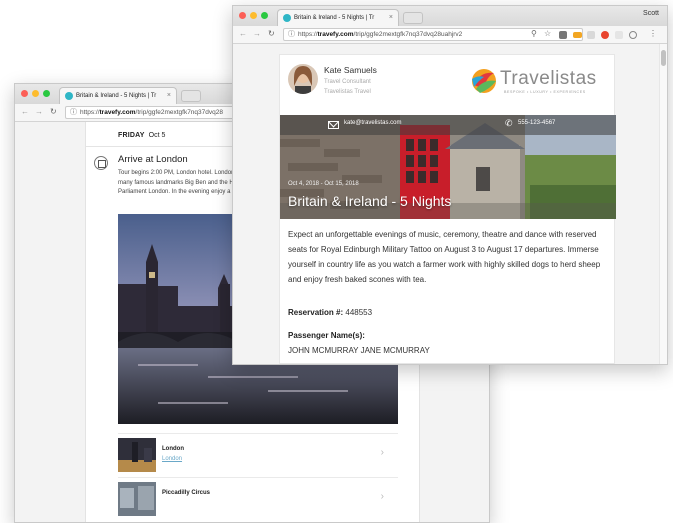 The image size is (673, 523). I want to click on travelistas-logo-mark-icon, so click(484, 81).